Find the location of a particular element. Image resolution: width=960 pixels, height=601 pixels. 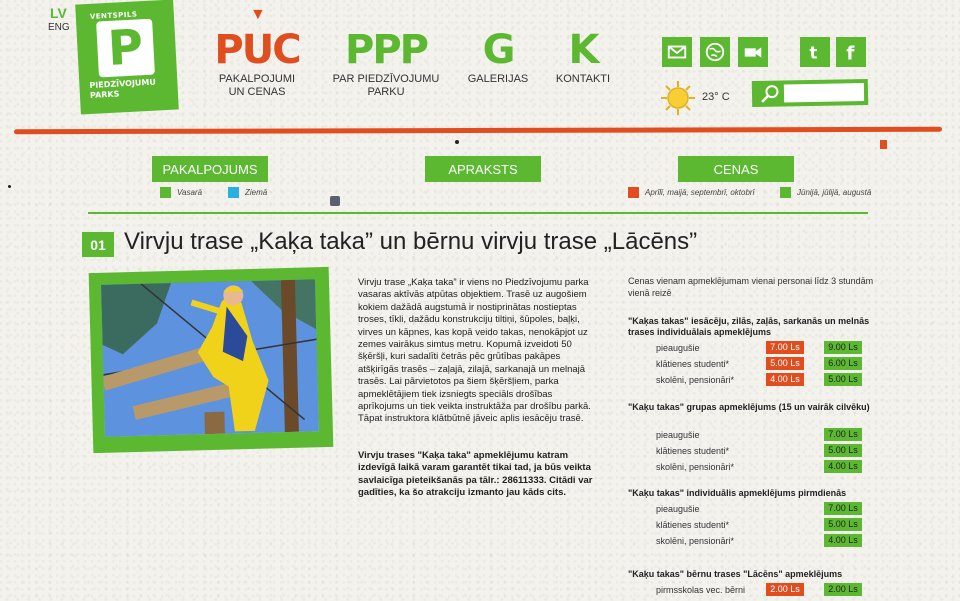

nav-glyph: K is located at coordinates (584, 50).